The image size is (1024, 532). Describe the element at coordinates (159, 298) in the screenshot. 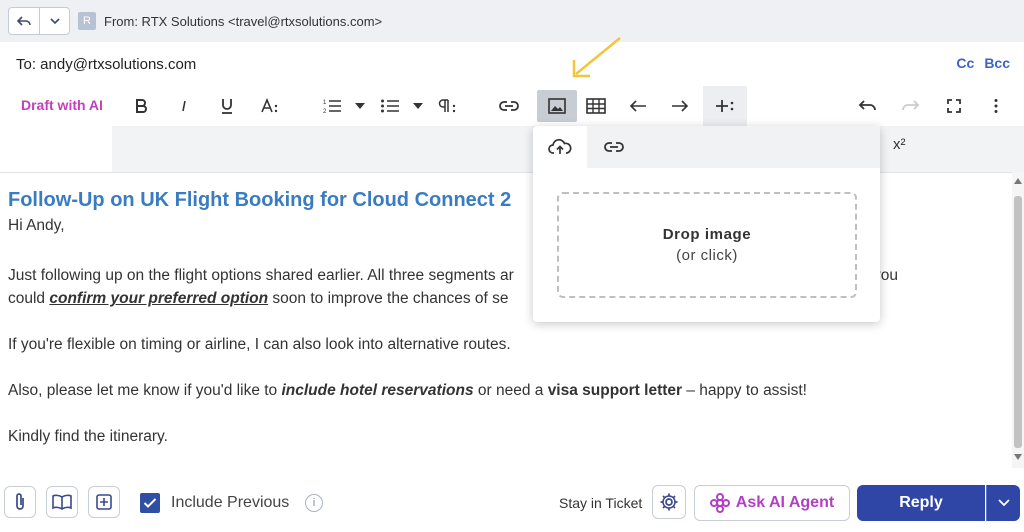

I see `confirm-option-emphasis: confirm your preferred option` at that location.